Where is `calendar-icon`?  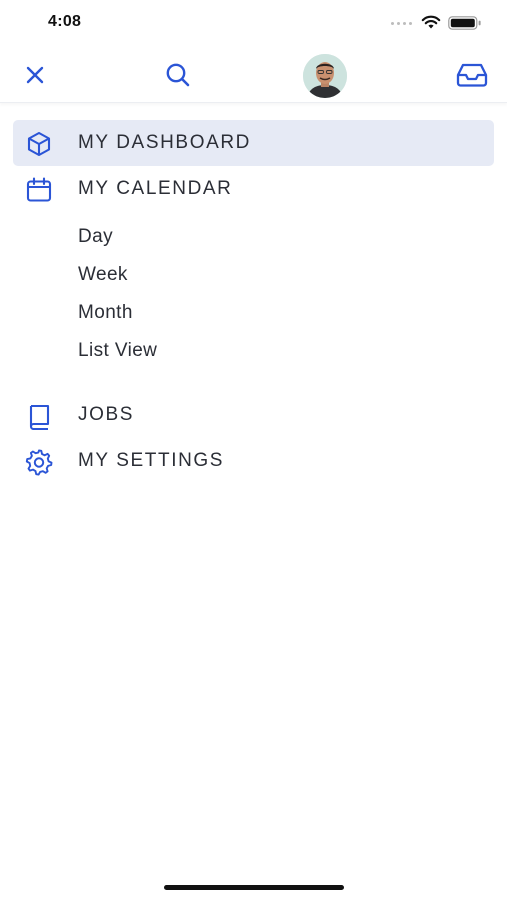
calendar-icon is located at coordinates (39, 189).